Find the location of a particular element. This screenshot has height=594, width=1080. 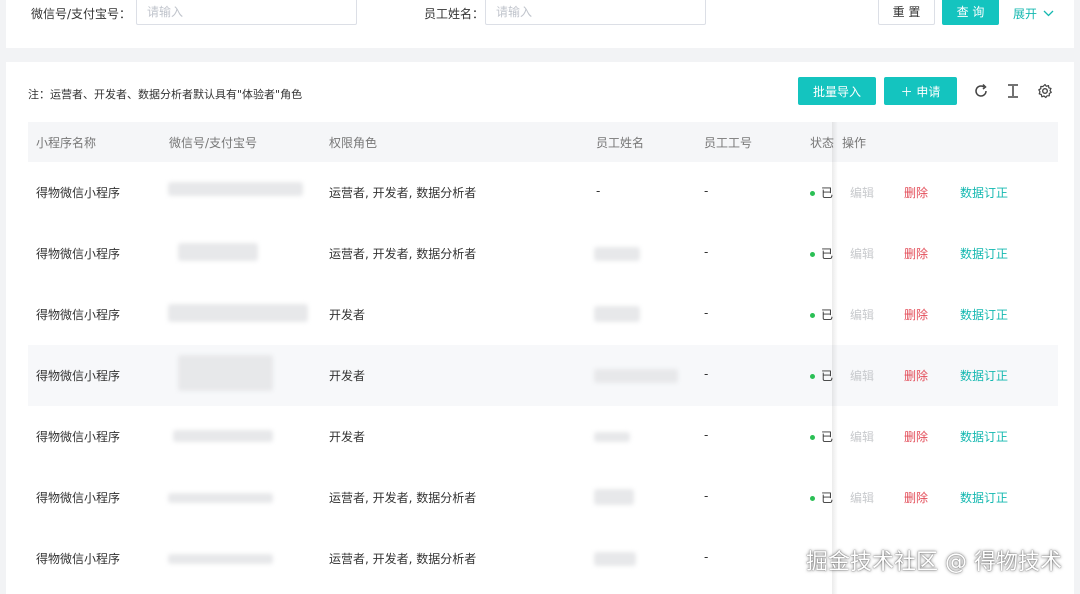

refresh-icon is located at coordinates (981, 91).